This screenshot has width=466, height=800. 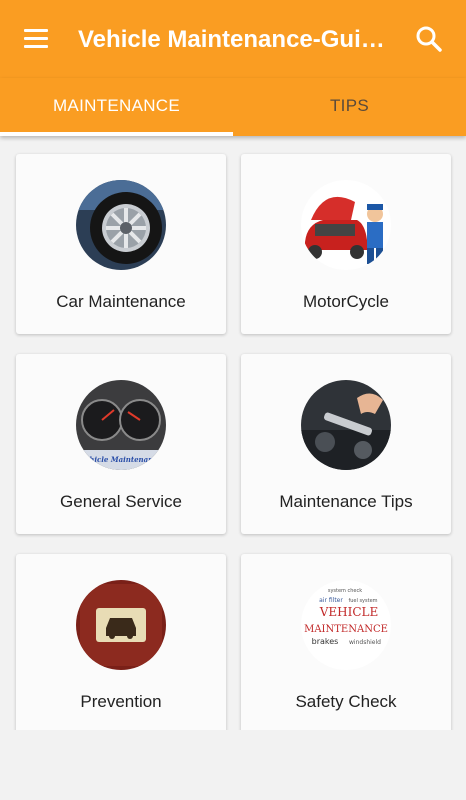 I want to click on card-label: MotorCycle, so click(x=346, y=301).